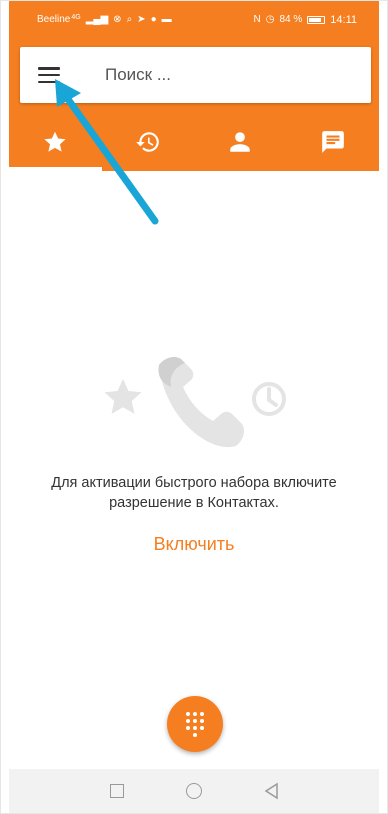 The width and height of the screenshot is (388, 814). What do you see at coordinates (117, 19) in the screenshot?
I see `blocked-icon: ⊗` at bounding box center [117, 19].